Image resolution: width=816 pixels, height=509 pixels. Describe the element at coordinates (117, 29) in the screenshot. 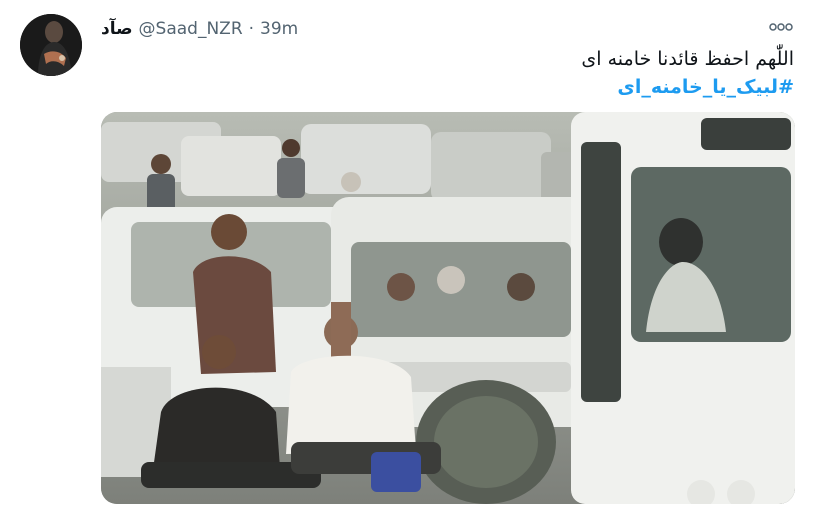

I see `display-name: صآد` at that location.